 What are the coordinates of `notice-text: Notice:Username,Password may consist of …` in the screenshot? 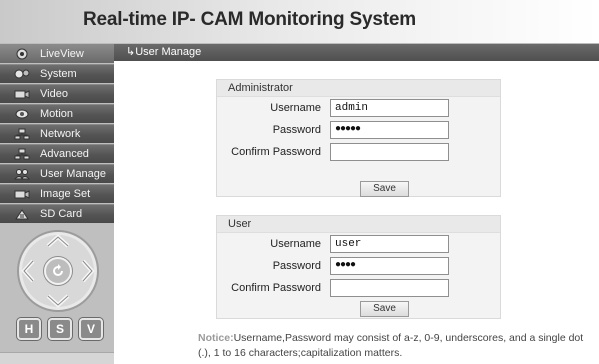 It's located at (398, 346).